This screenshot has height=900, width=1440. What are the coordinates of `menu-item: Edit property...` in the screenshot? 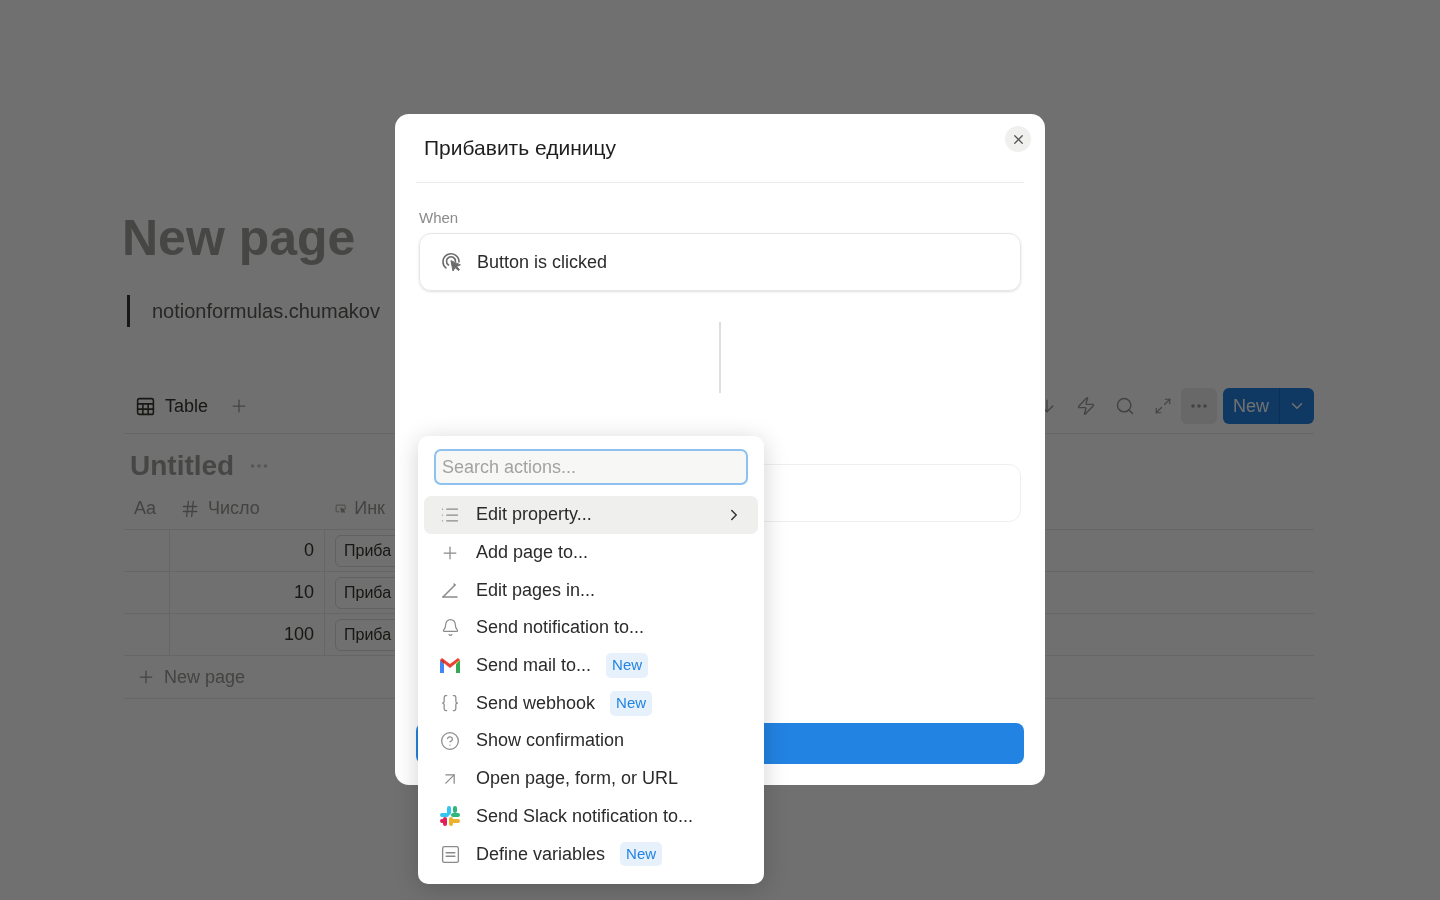 It's located at (591, 515).